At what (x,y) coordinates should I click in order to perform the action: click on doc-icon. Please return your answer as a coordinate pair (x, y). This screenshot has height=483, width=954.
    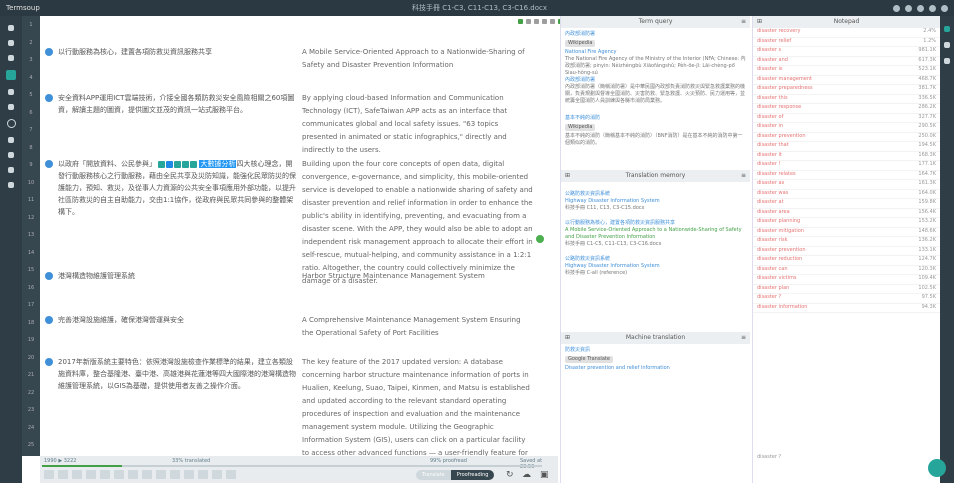
    Looking at the image, I should click on (11, 155).